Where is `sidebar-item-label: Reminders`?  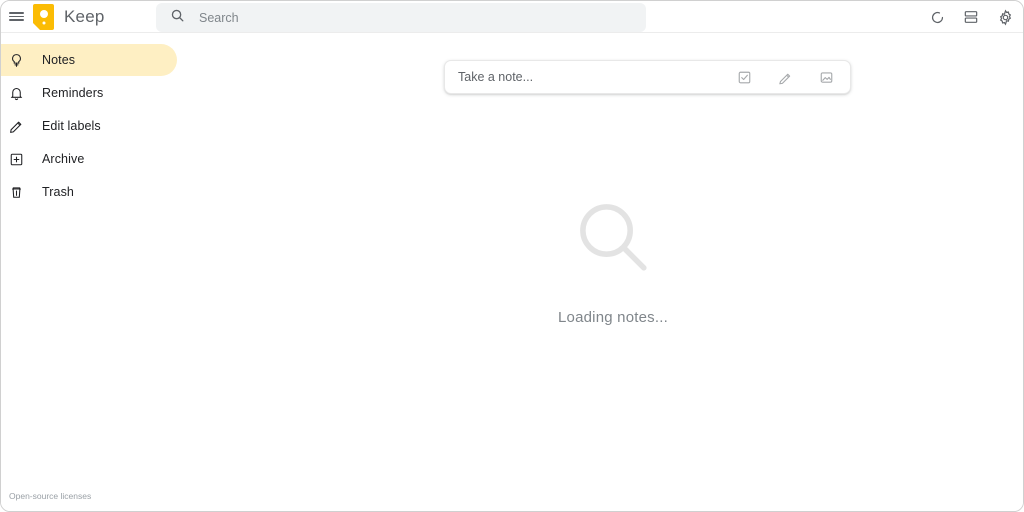 sidebar-item-label: Reminders is located at coordinates (73, 93).